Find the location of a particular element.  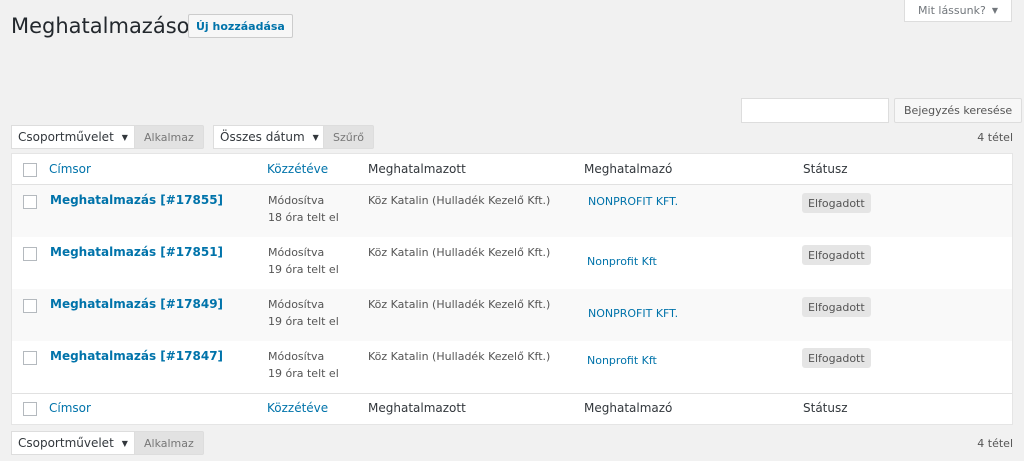

search-input is located at coordinates (815, 110).